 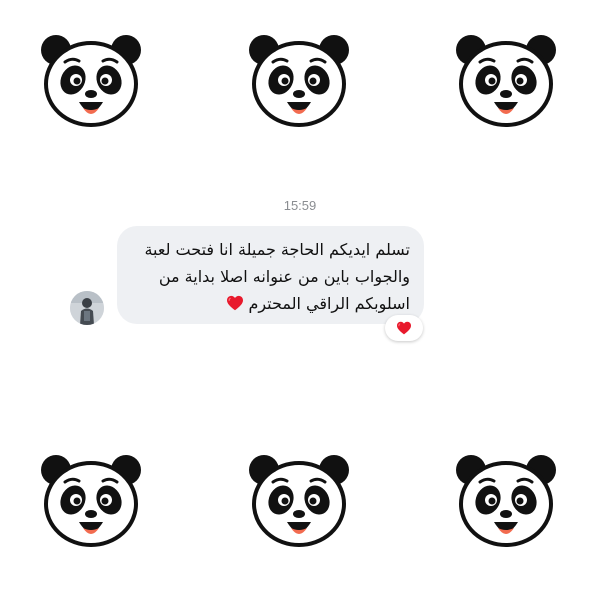 I want to click on message-line: والجواب باين من عنوانه اصلا بداية من, so click(x=284, y=276).